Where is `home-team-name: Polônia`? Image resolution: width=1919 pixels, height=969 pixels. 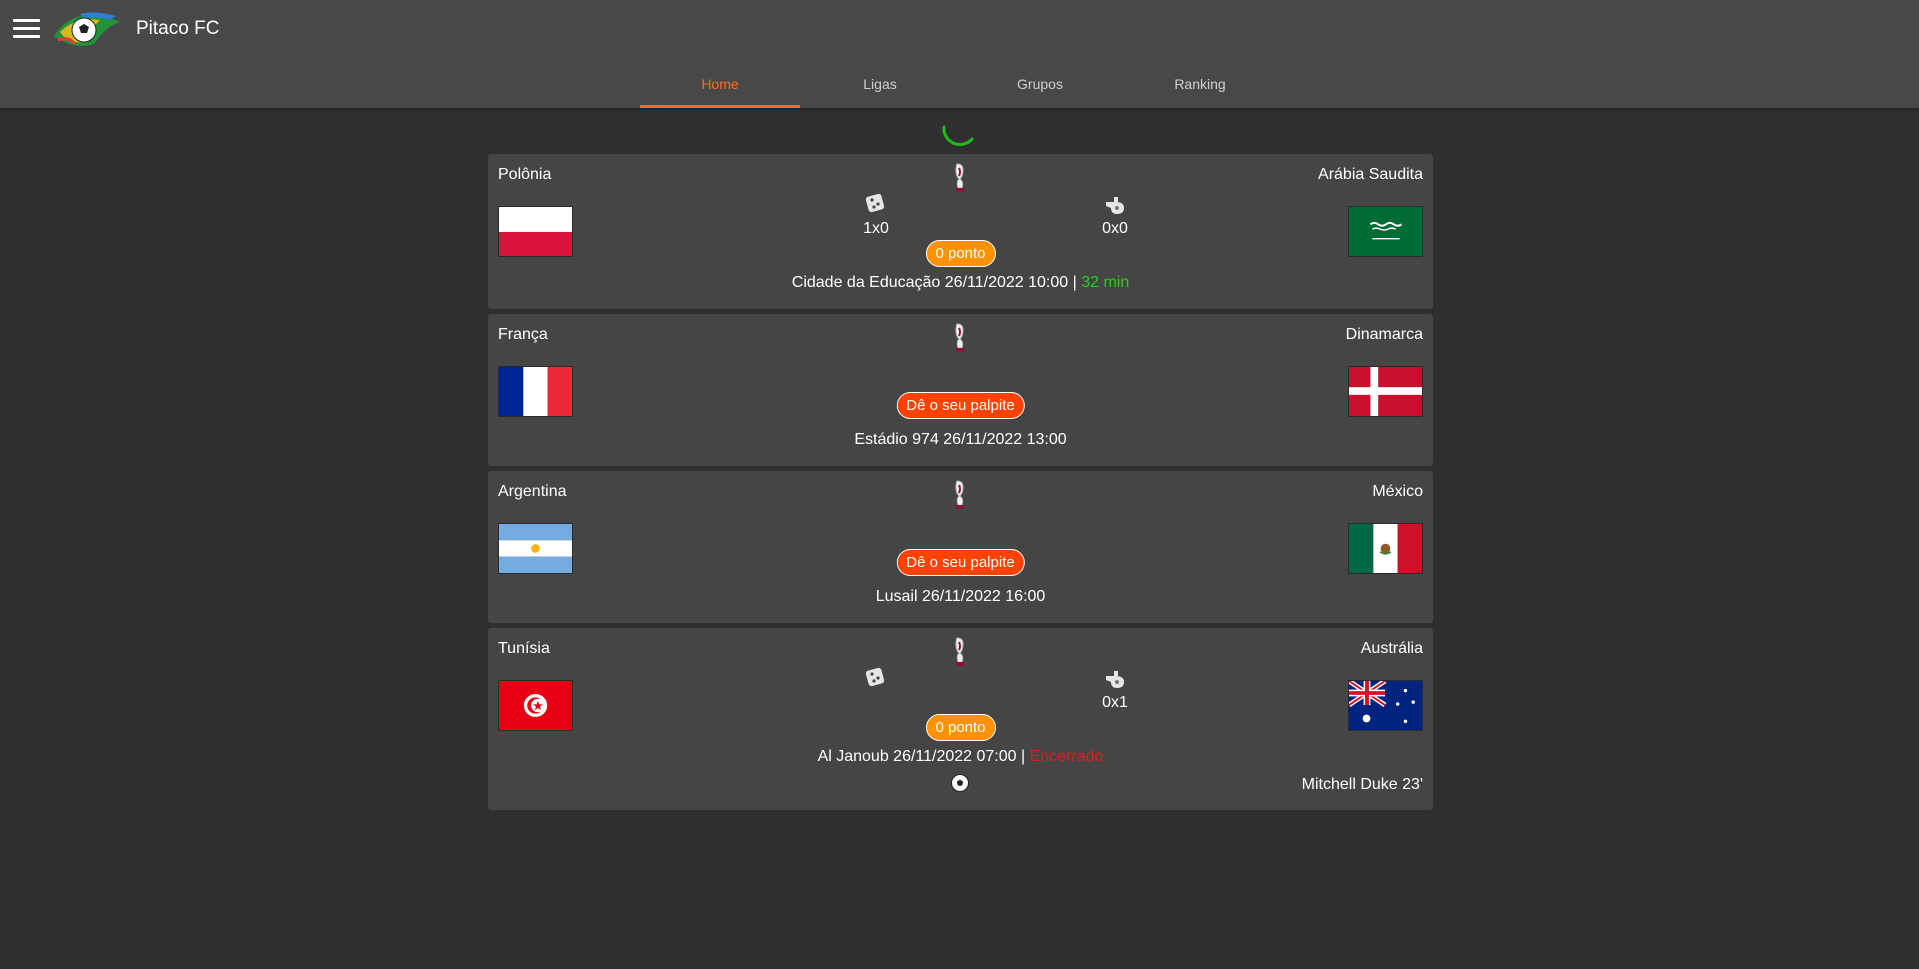 home-team-name: Polônia is located at coordinates (525, 174).